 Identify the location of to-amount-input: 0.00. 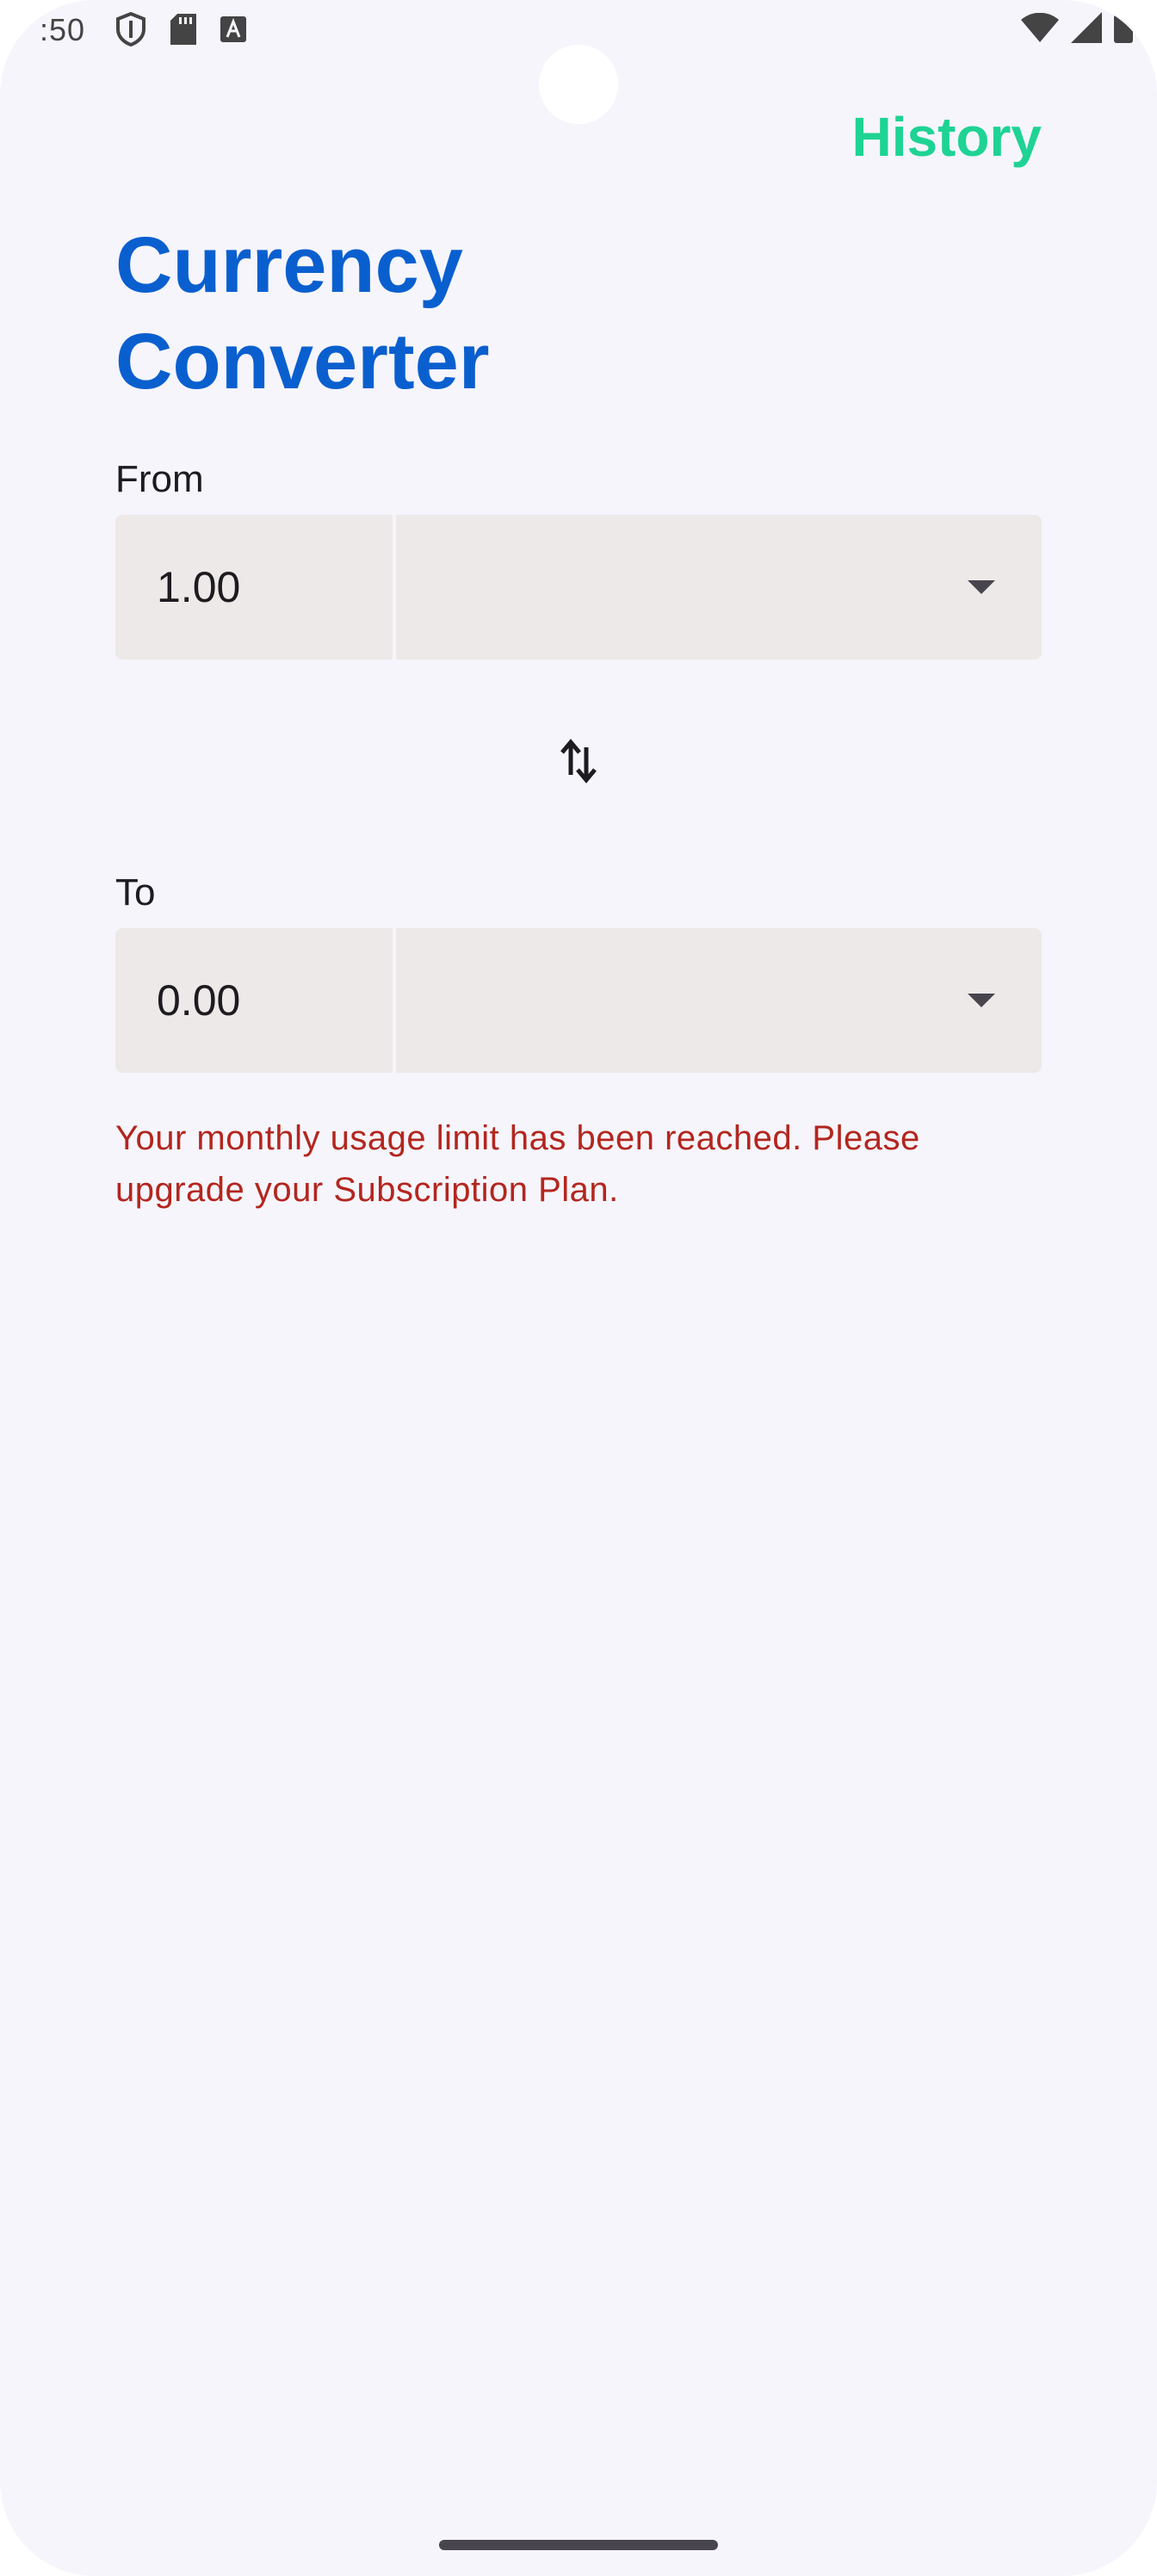
(254, 1001).